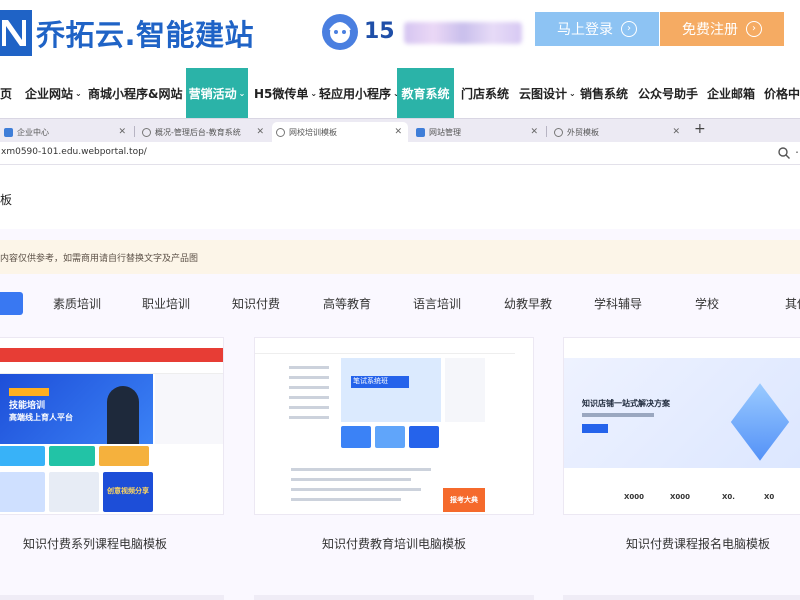 The image size is (800, 600). I want to click on url-input: xm0590-101.edu.webportal.top/, so click(74, 152).